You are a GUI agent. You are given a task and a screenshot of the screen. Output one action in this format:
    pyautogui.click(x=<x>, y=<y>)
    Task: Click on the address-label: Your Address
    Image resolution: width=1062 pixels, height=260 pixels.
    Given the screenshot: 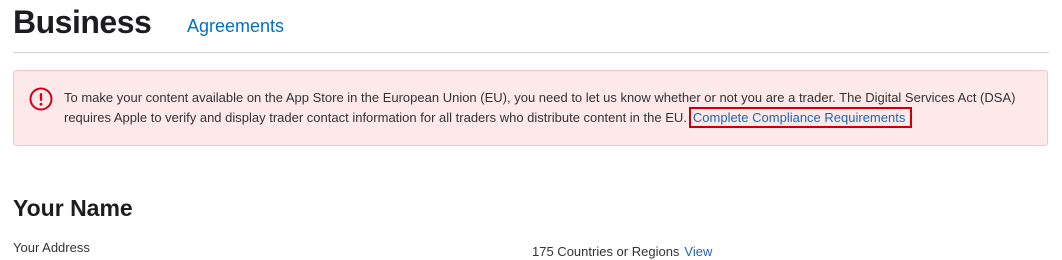 What is the action you would take?
    pyautogui.click(x=51, y=247)
    